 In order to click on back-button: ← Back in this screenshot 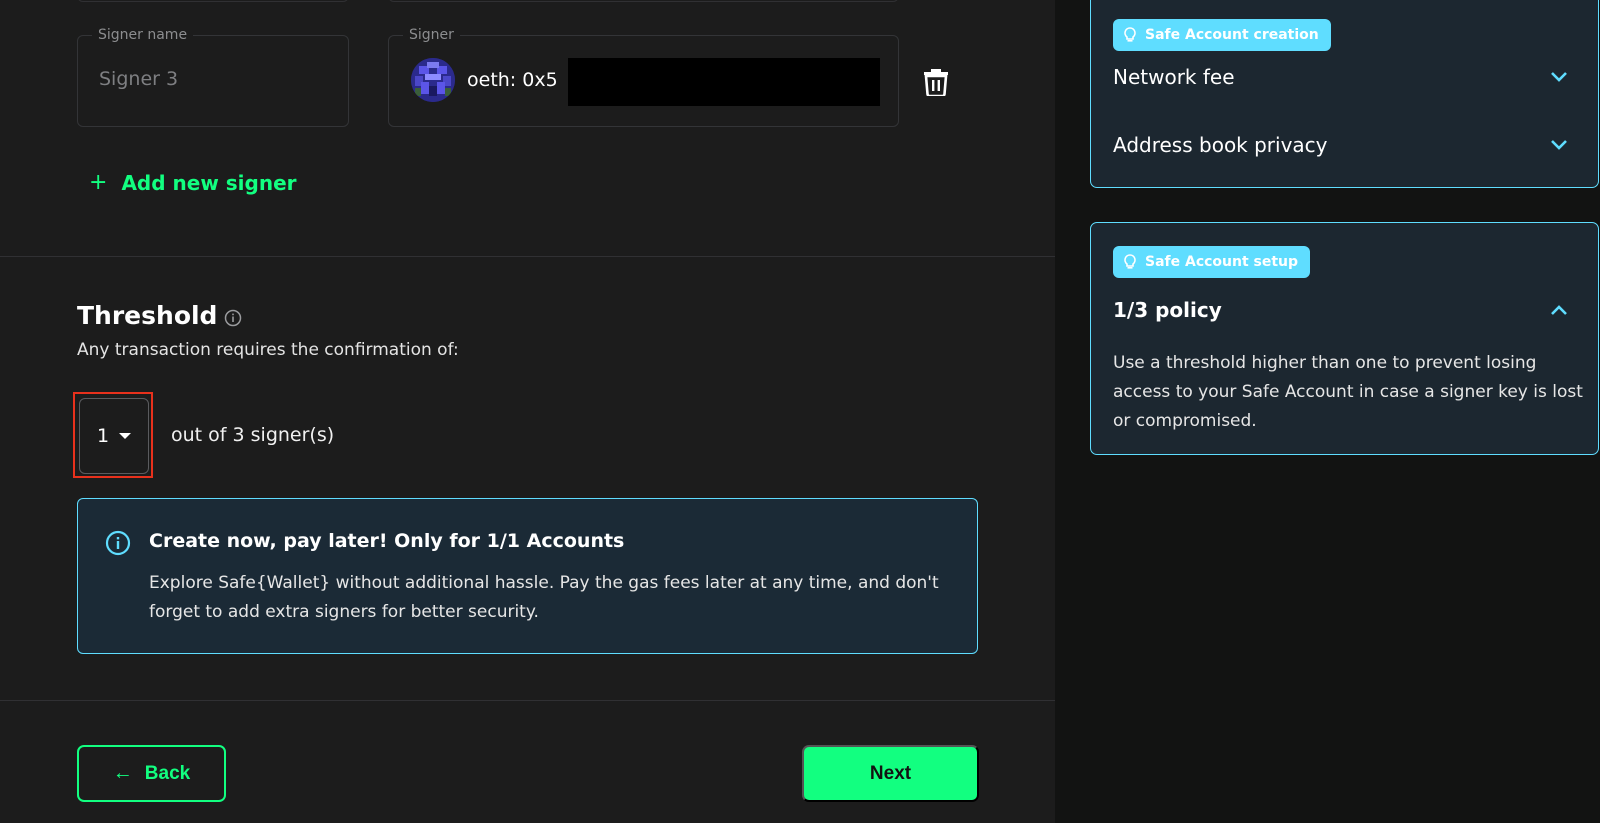, I will do `click(151, 773)`.